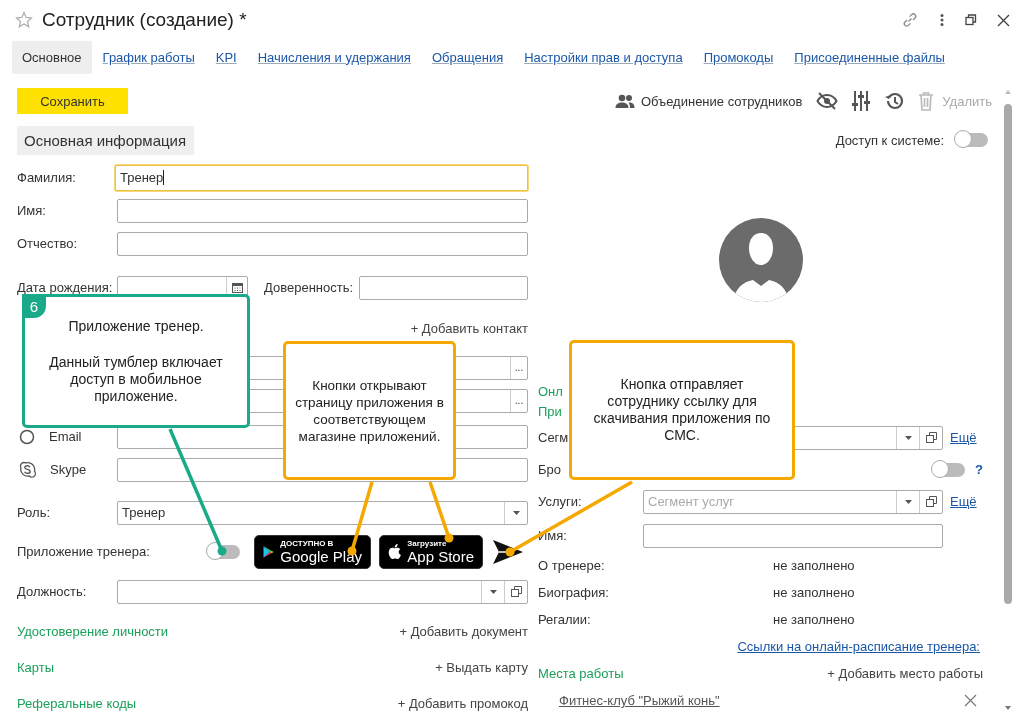  I want to click on callout-text: Данный тумблер включает доступ в мобильное приложение., so click(136, 379).